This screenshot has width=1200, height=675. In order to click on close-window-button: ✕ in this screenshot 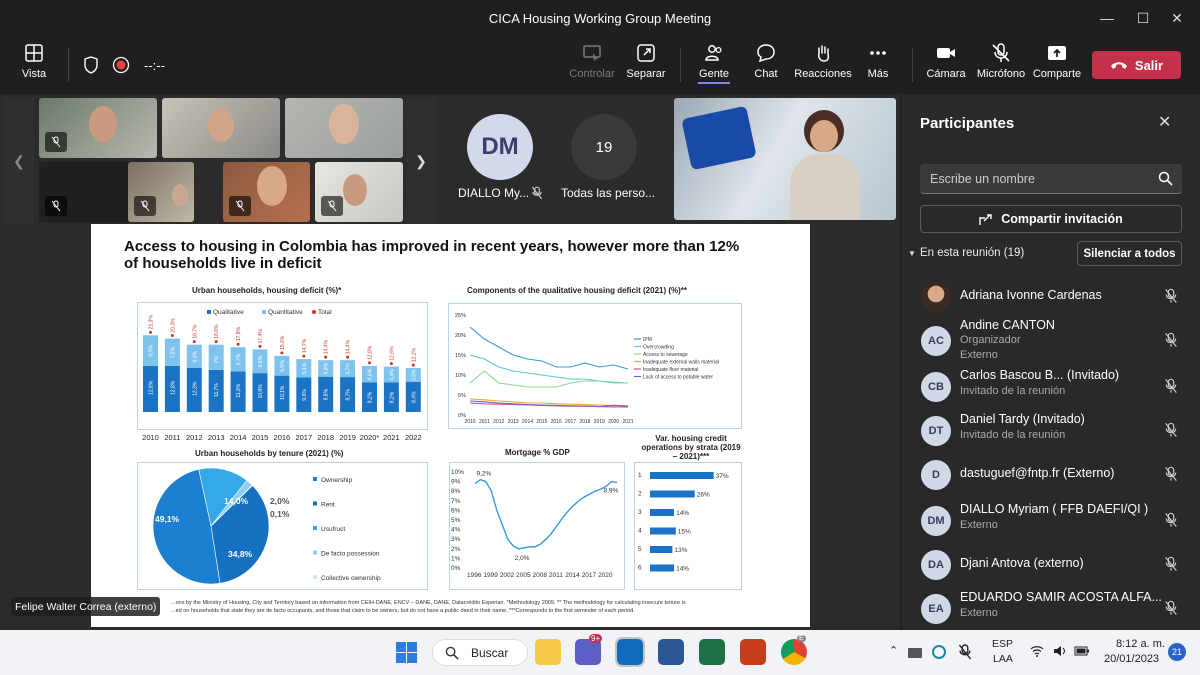, I will do `click(1177, 18)`.